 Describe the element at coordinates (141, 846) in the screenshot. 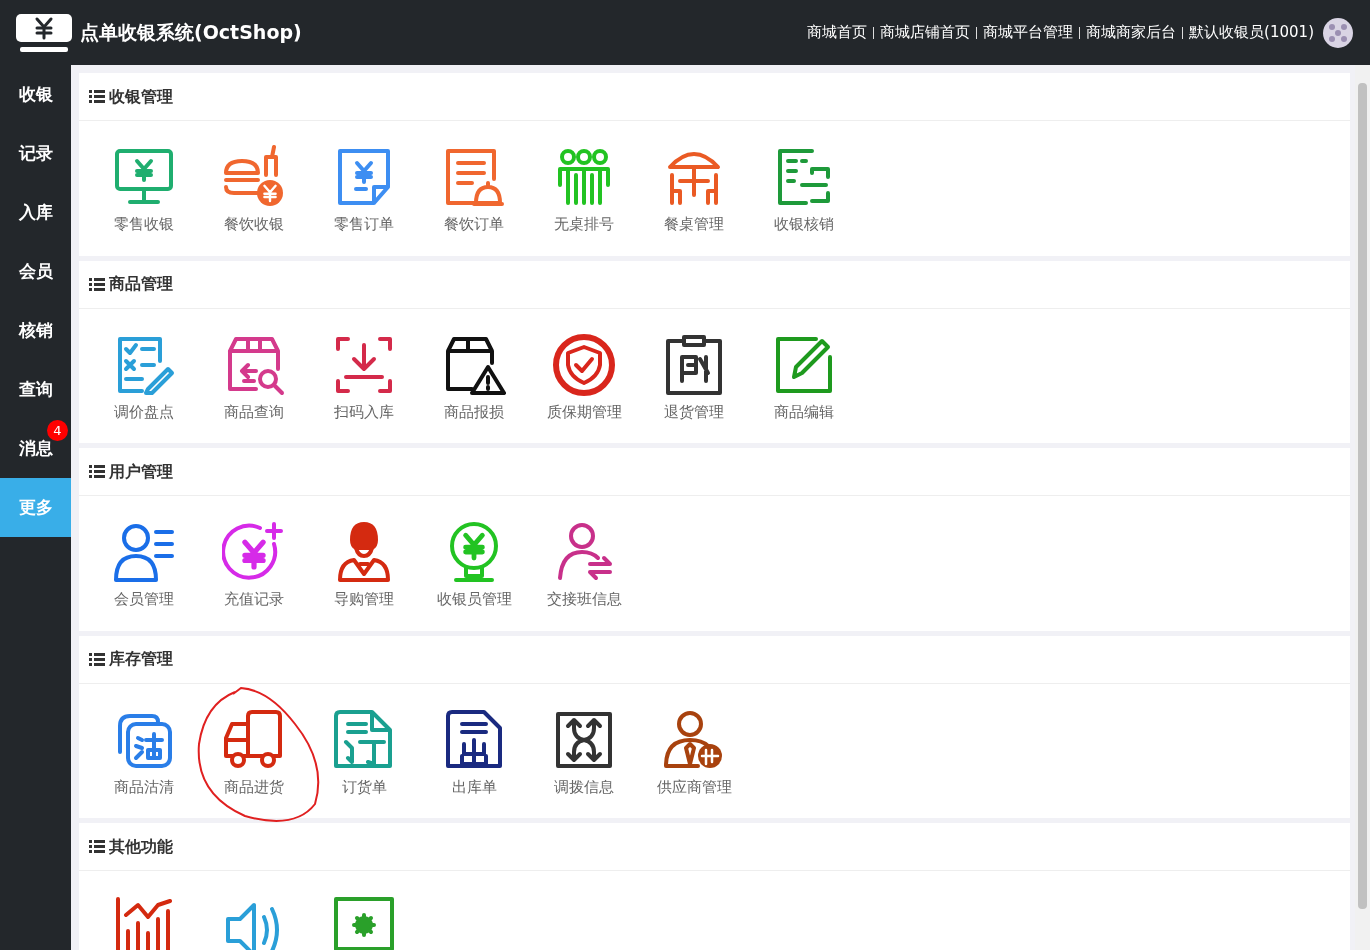

I see `section-title: 其他功能` at that location.